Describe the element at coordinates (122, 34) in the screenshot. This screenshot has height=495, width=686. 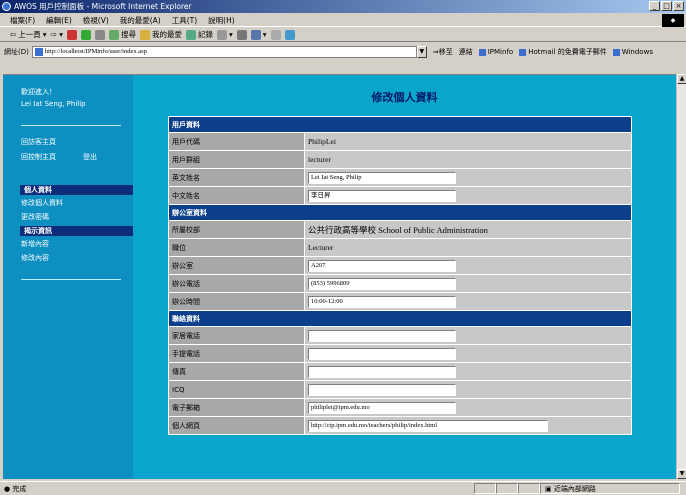
I see `search-button: 搜尋` at that location.